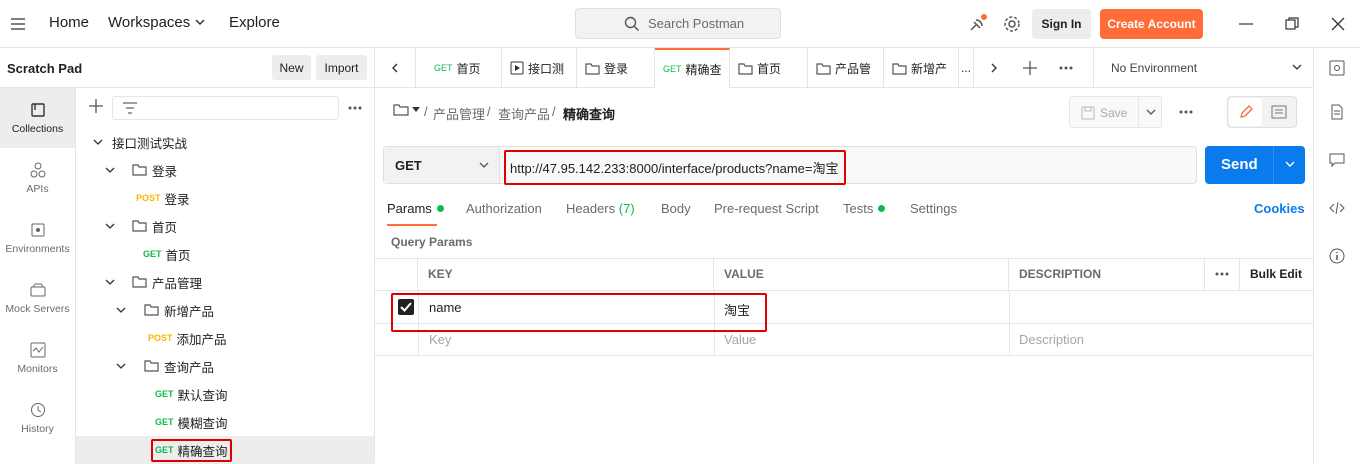 This screenshot has height=464, width=1360. Describe the element at coordinates (1338, 24) in the screenshot. I see `close-icon` at that location.